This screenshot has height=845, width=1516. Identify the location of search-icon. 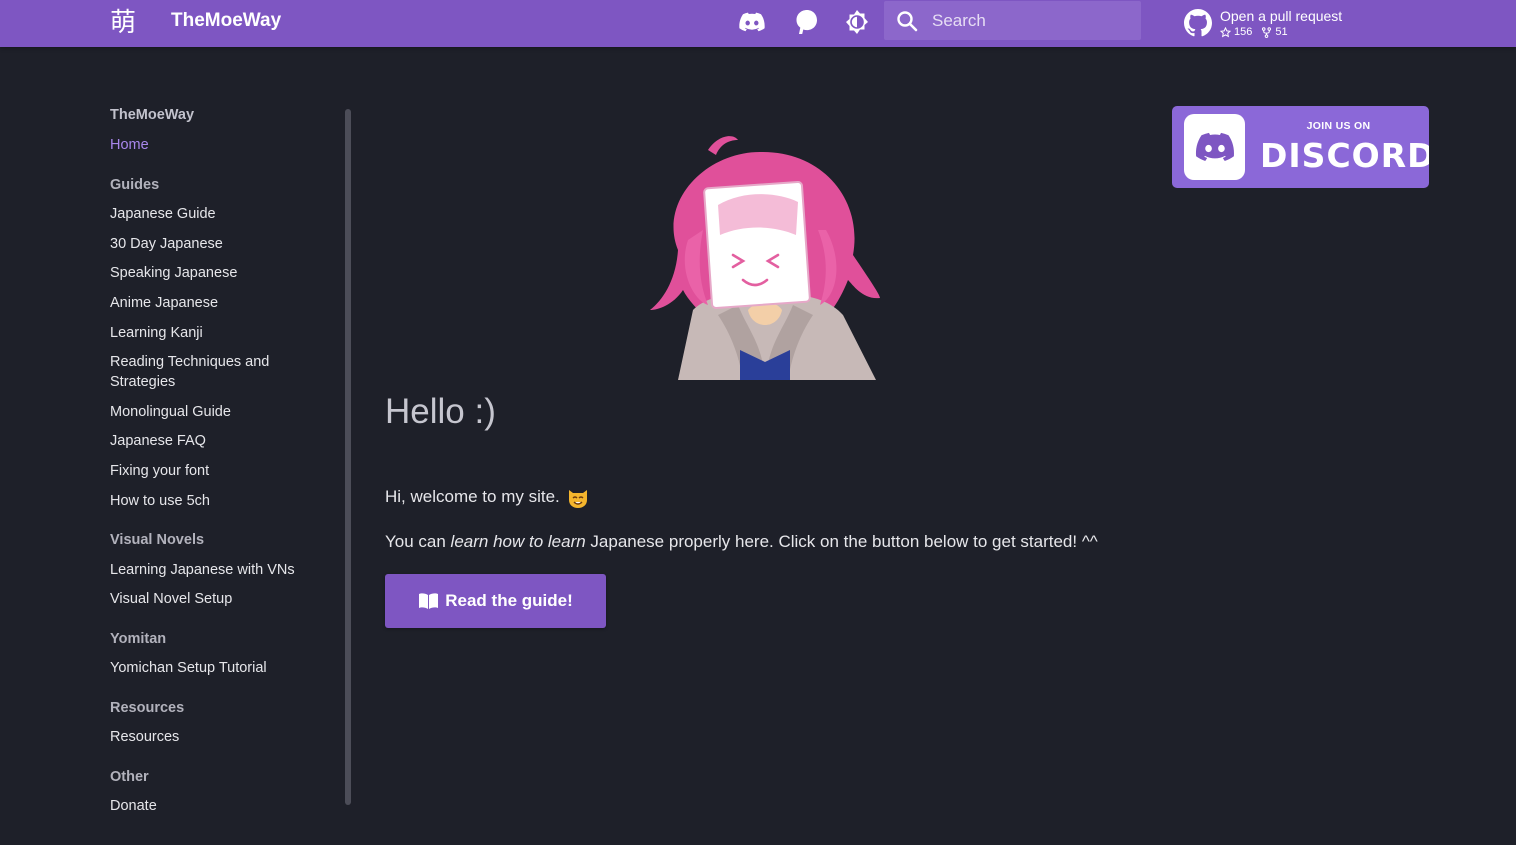
(907, 20).